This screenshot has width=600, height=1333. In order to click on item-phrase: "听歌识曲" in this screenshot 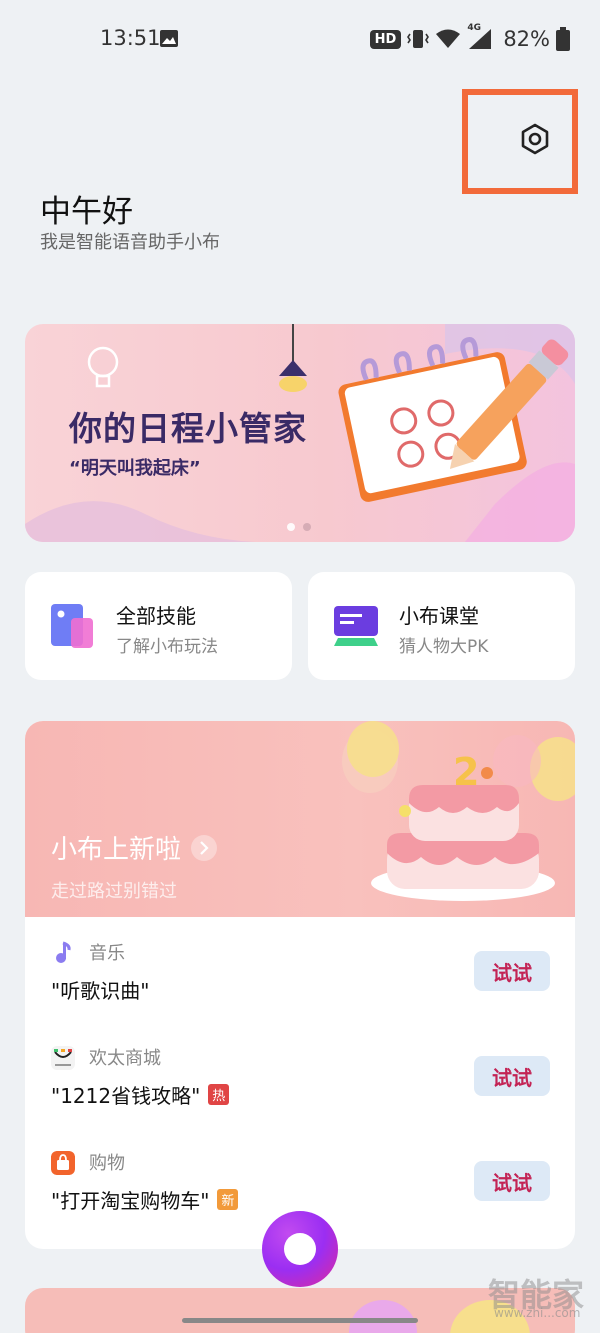, I will do `click(100, 989)`.